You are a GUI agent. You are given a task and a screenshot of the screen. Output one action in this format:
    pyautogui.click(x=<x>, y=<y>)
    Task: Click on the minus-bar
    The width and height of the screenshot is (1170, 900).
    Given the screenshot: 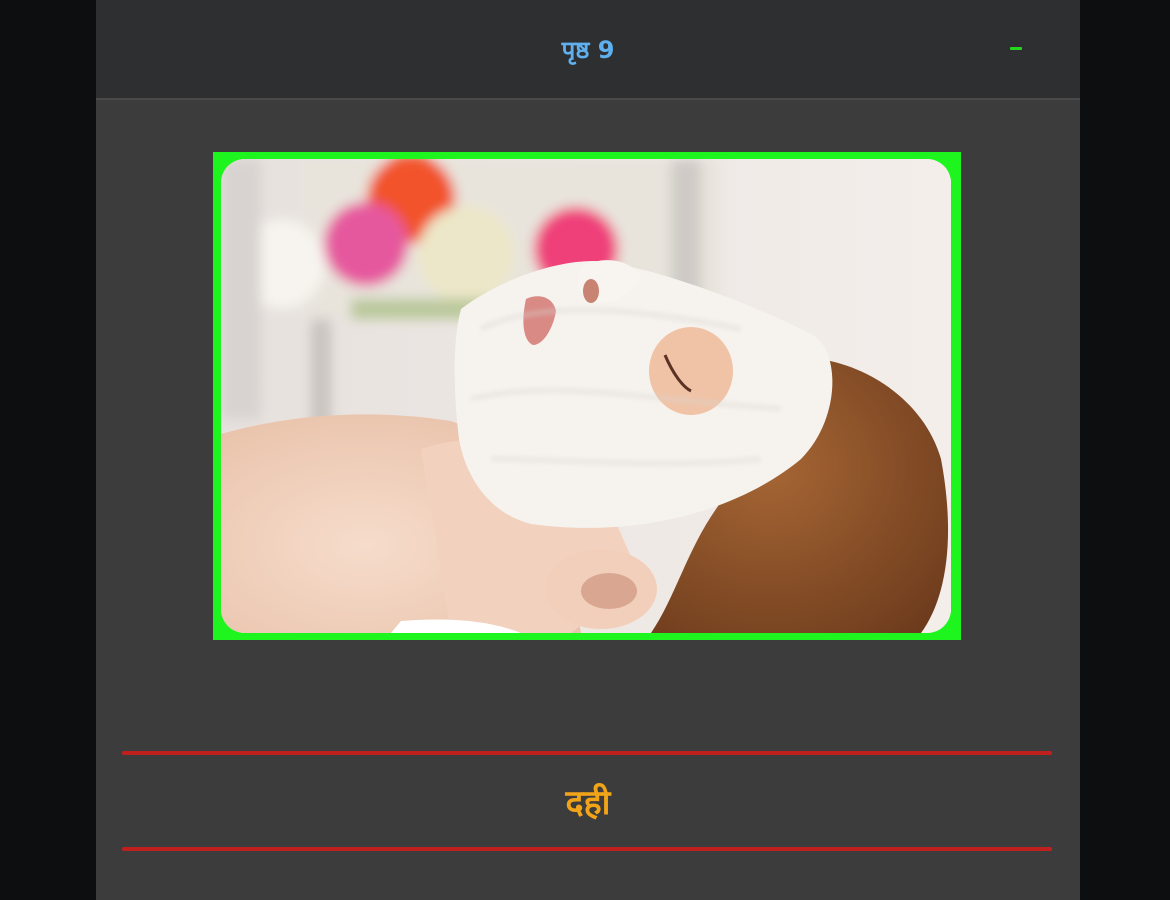 What is the action you would take?
    pyautogui.click(x=1016, y=48)
    